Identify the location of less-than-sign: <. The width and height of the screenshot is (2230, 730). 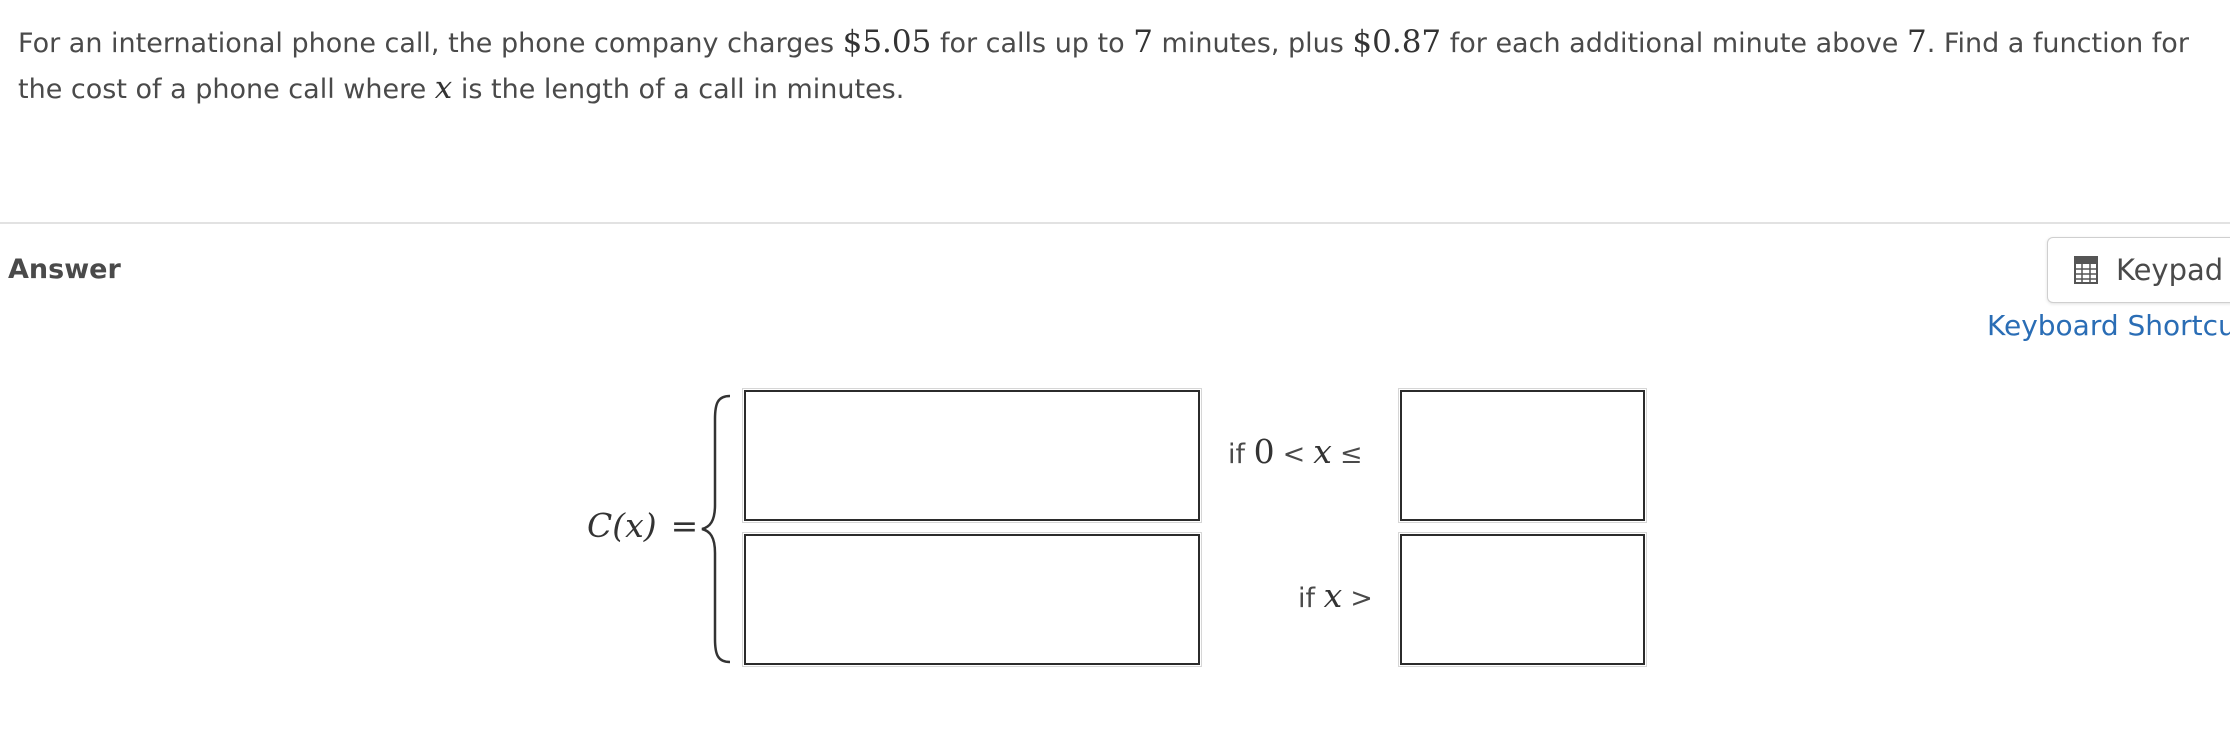
(1294, 454).